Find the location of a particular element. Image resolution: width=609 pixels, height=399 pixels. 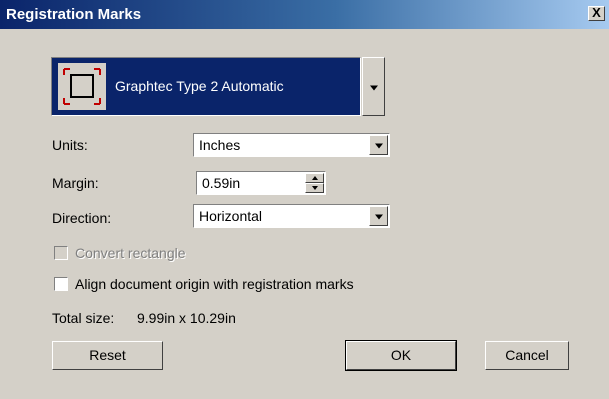

arrow-up-icon is located at coordinates (314, 178).